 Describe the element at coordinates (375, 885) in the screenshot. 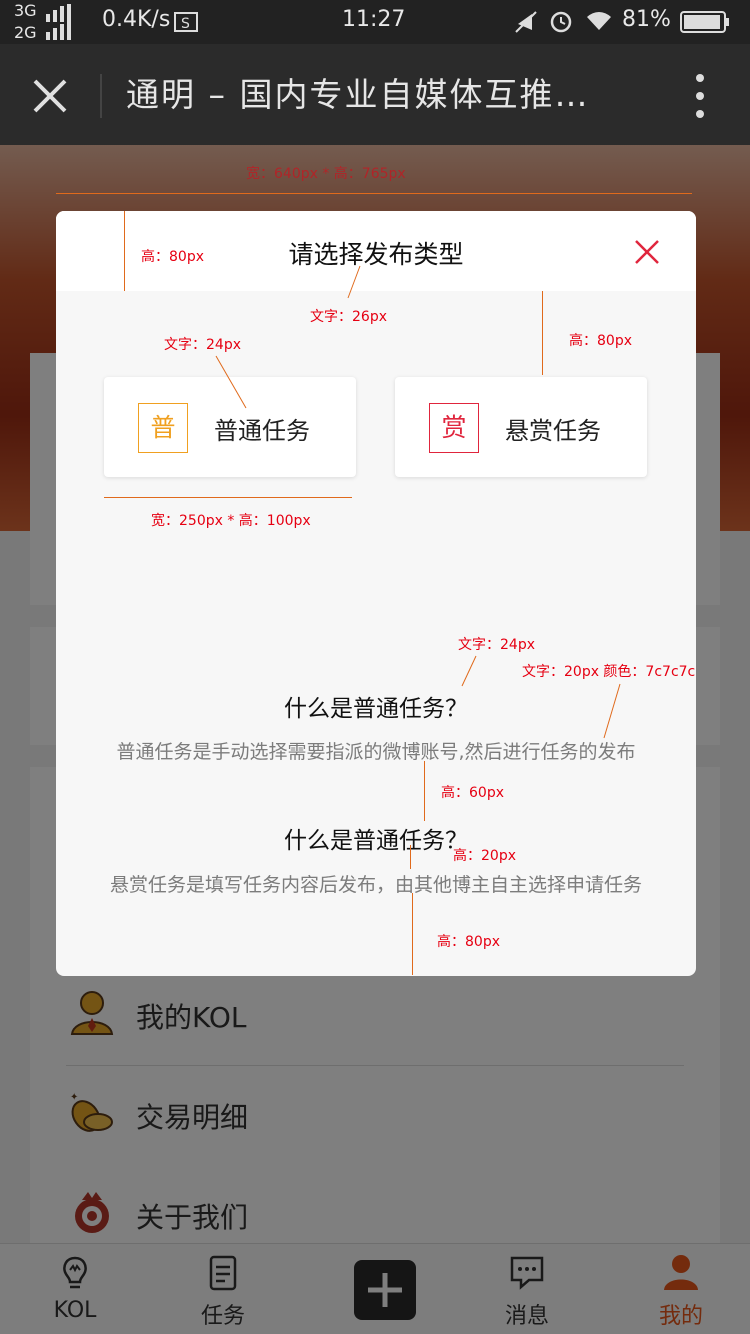

I see `reward-task-description: 悬赏任务是填写任务内容后发布，由其他博主自主选择申请任务` at that location.